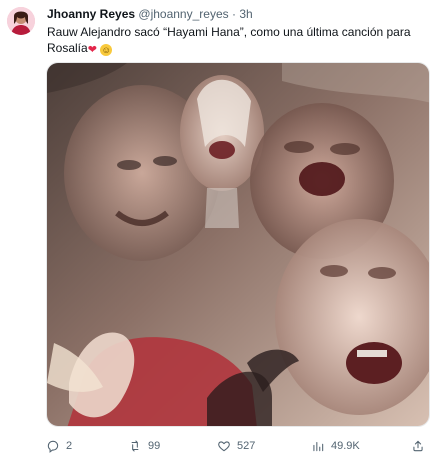 This screenshot has width=439, height=462. I want to click on tweet-actions: 2 99 527 49.9K, so click(238, 446).